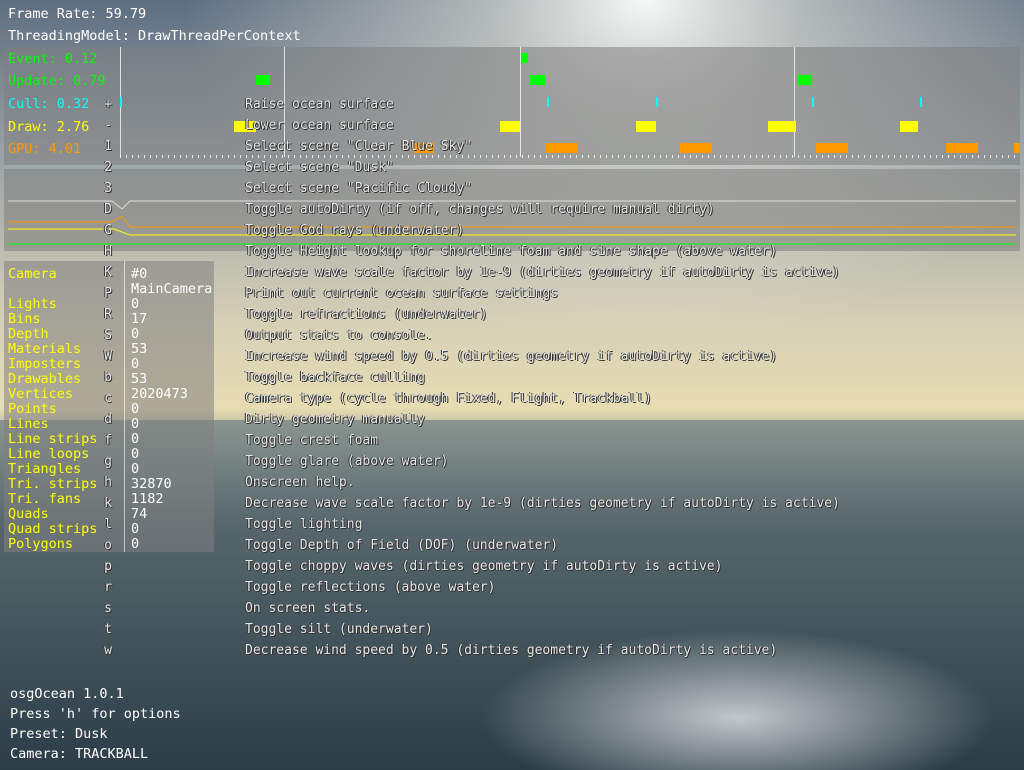 This screenshot has width=1024, height=770. Describe the element at coordinates (77, 14) in the screenshot. I see `frame-rate-text: Frame Rate: 59.79` at that location.